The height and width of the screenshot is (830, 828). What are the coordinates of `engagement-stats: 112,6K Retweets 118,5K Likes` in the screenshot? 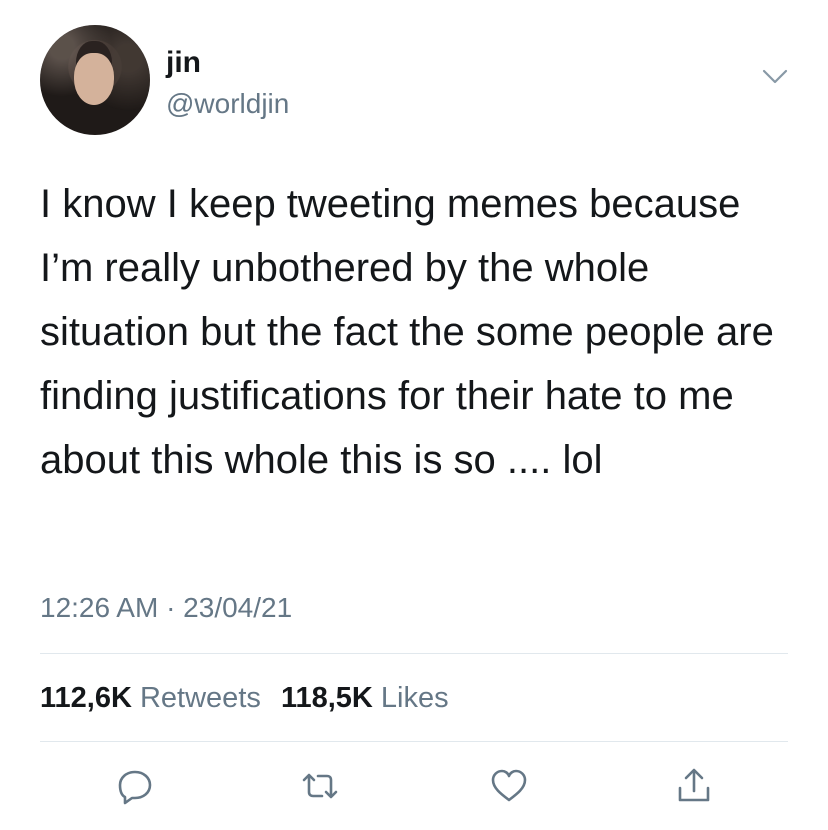 It's located at (244, 698).